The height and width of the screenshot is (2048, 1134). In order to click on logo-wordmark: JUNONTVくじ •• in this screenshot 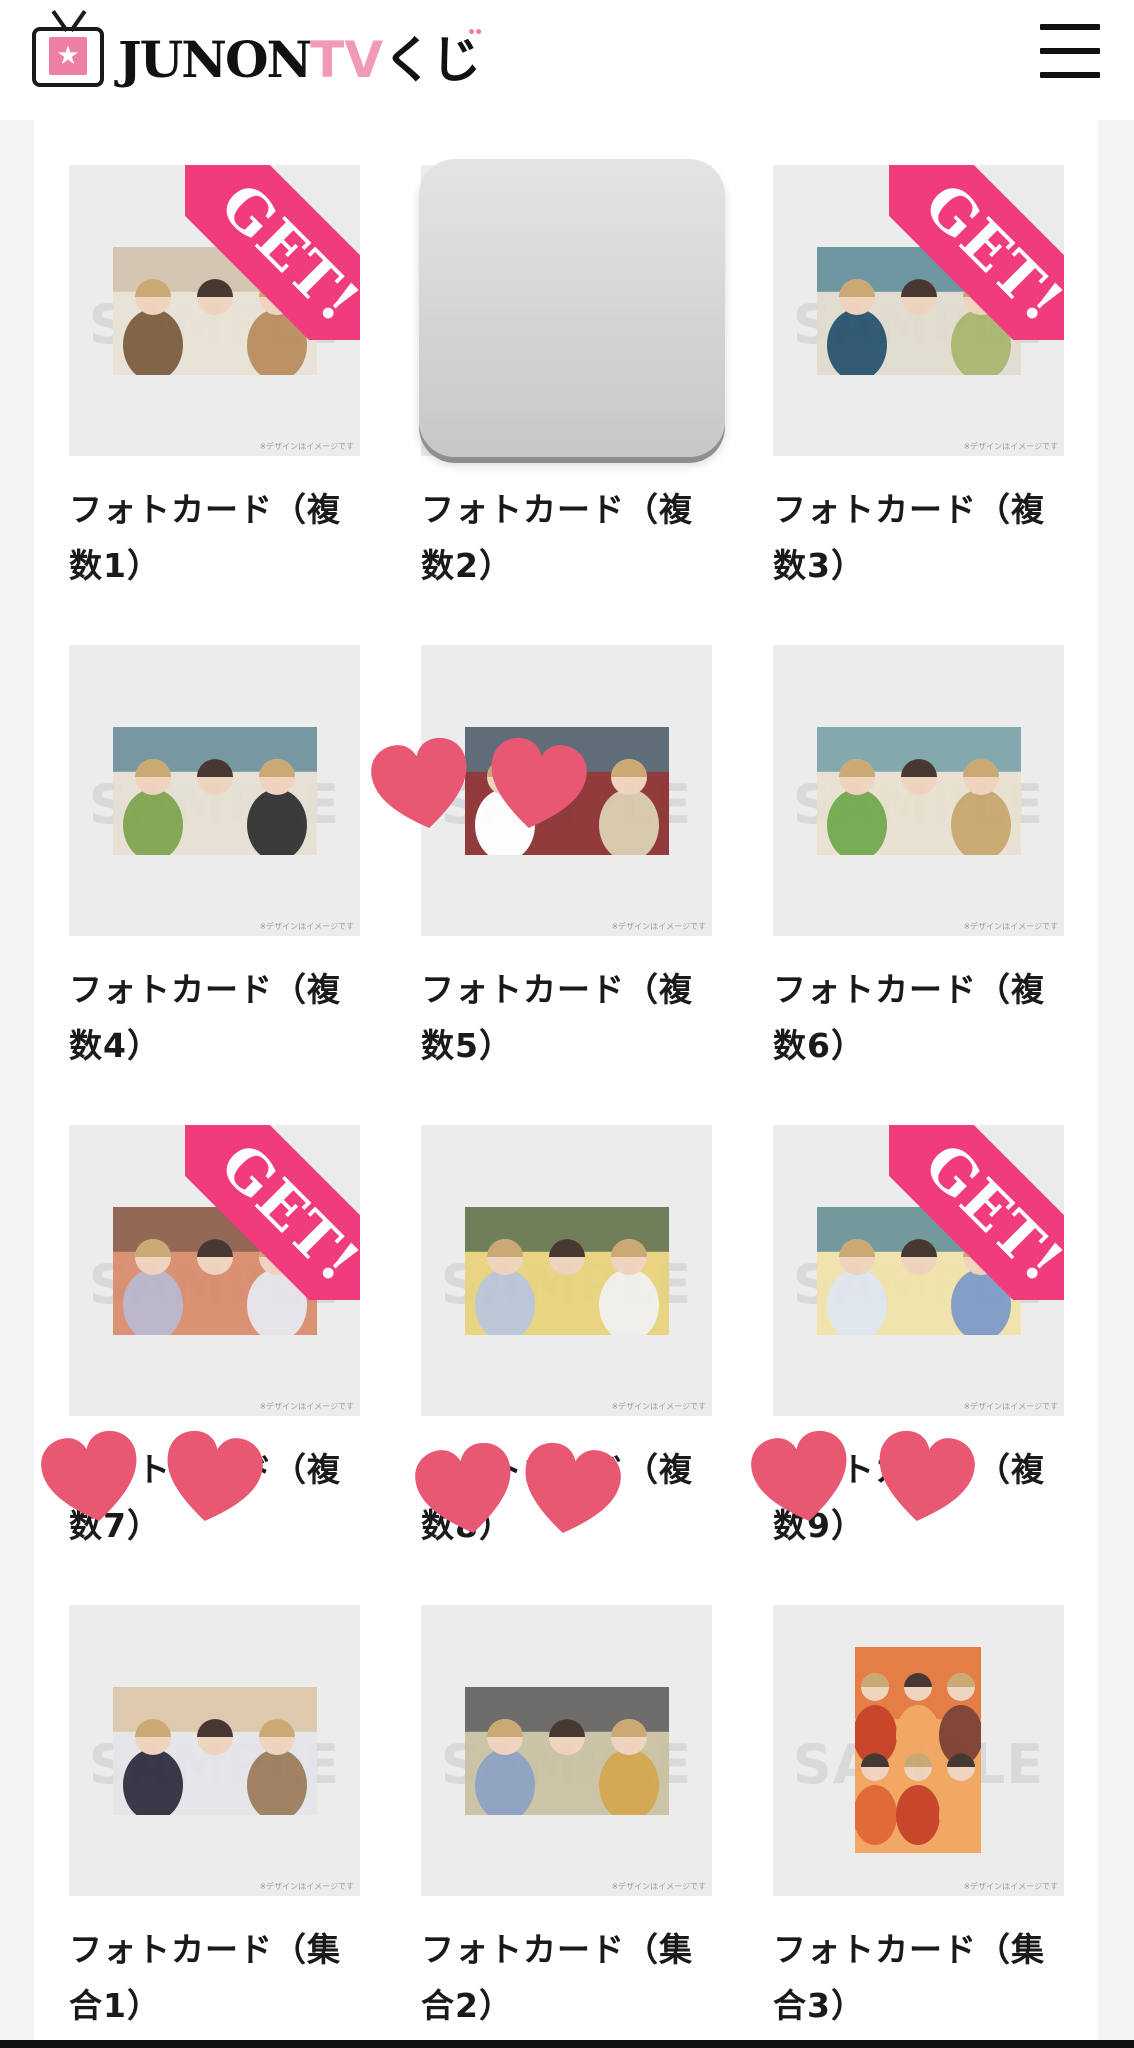, I will do `click(300, 56)`.